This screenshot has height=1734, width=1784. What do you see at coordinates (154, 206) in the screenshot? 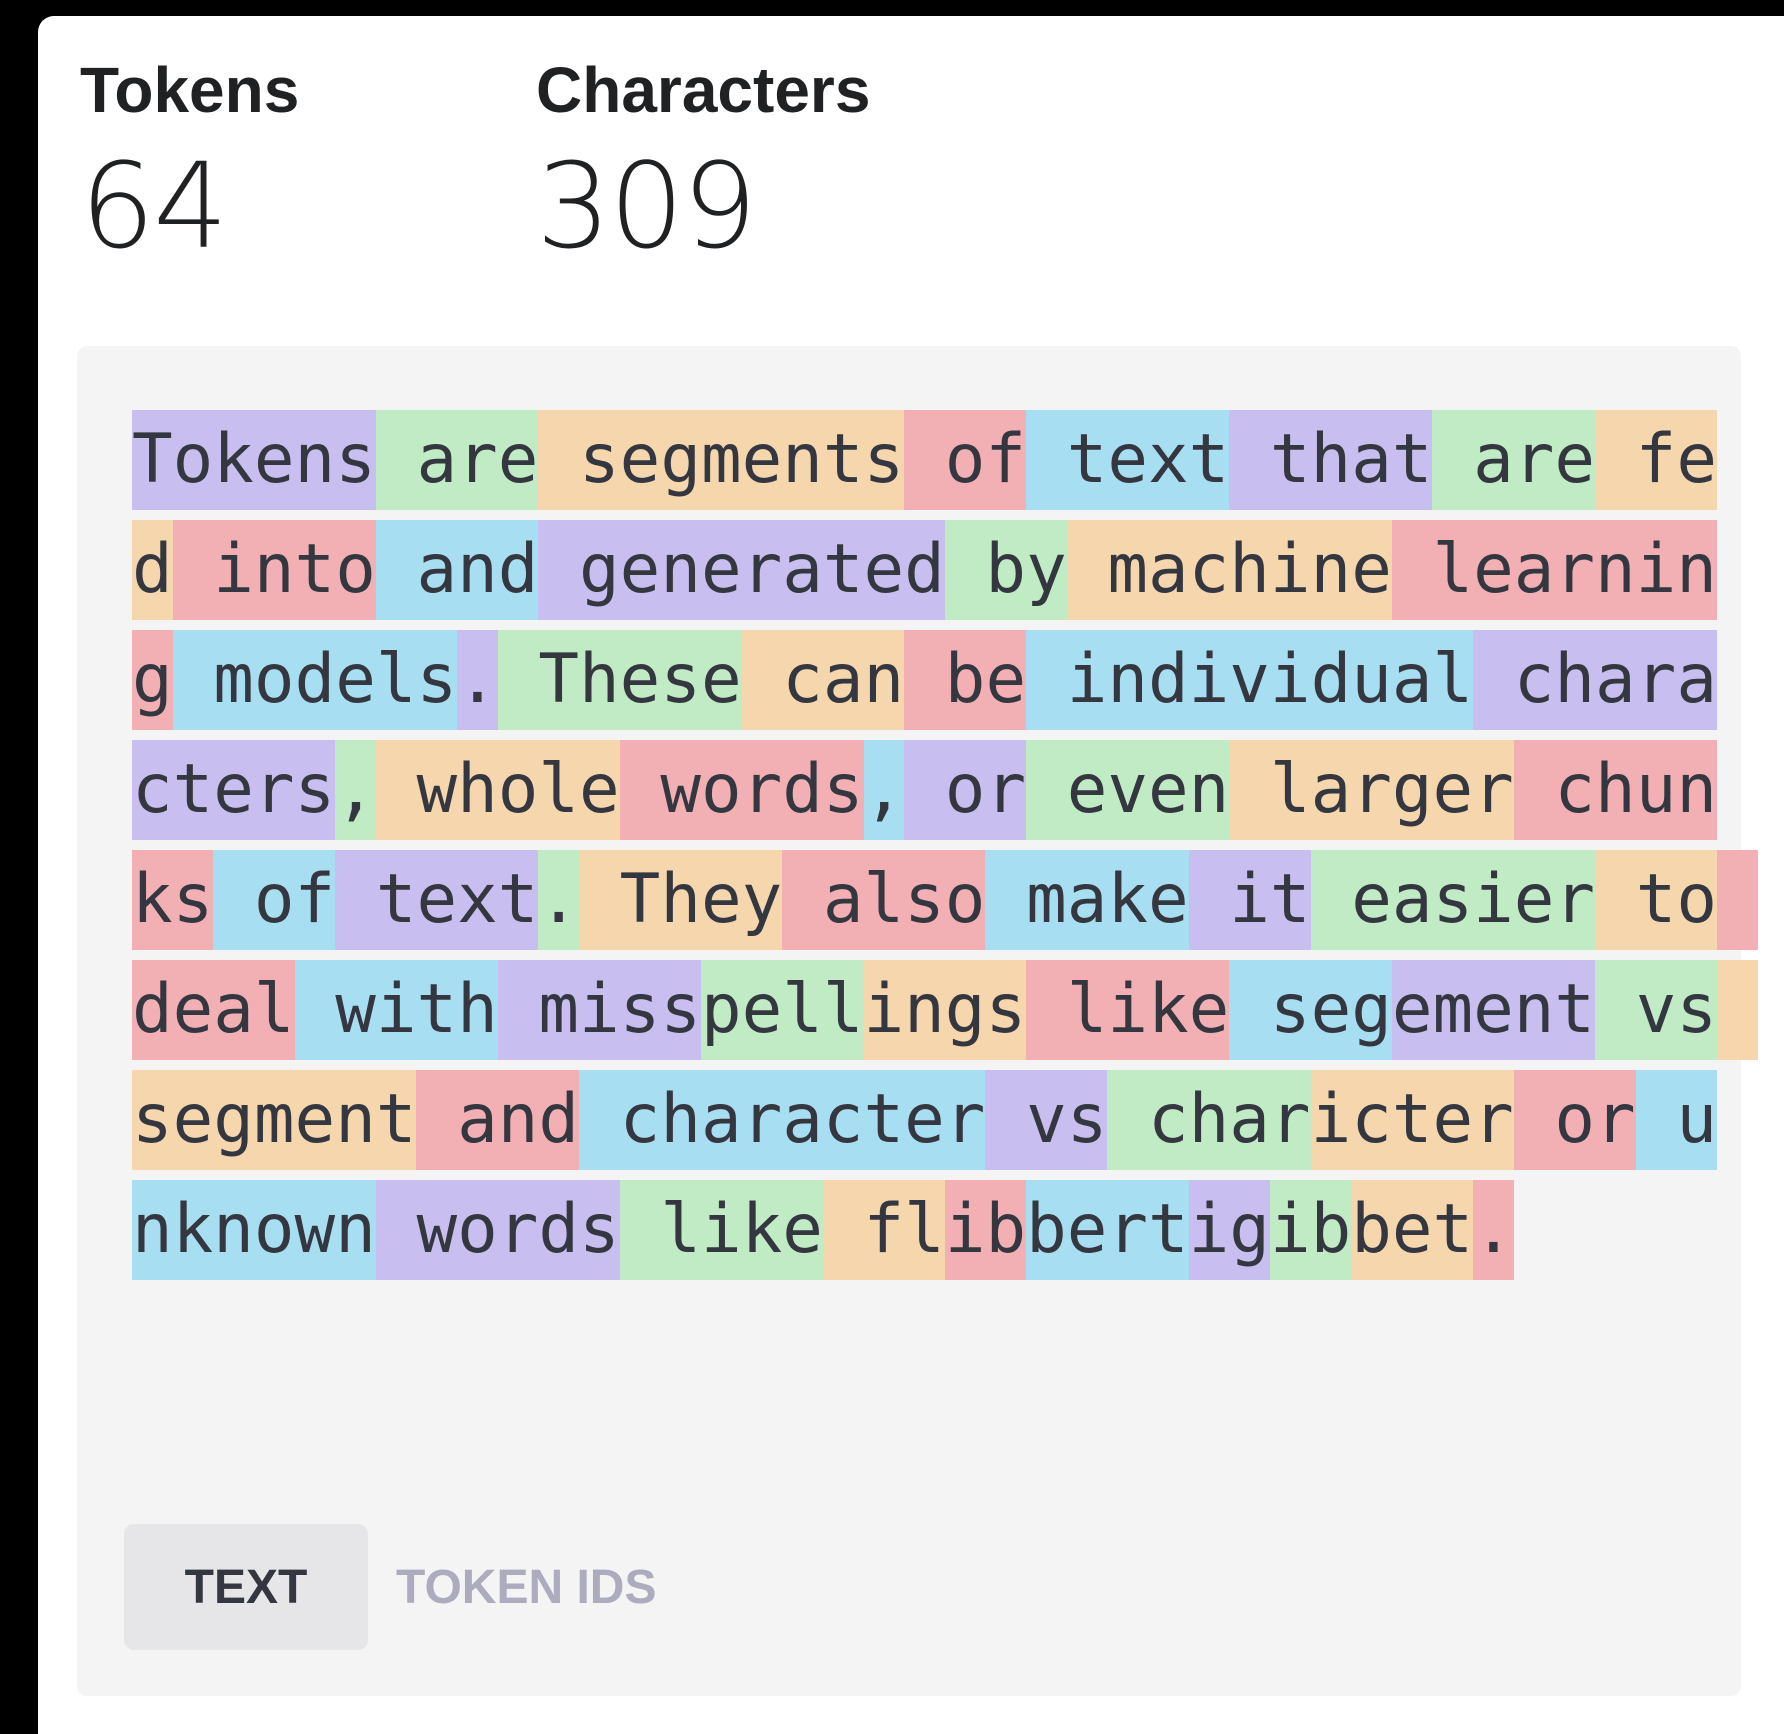
I see `token-count-value: 64` at bounding box center [154, 206].